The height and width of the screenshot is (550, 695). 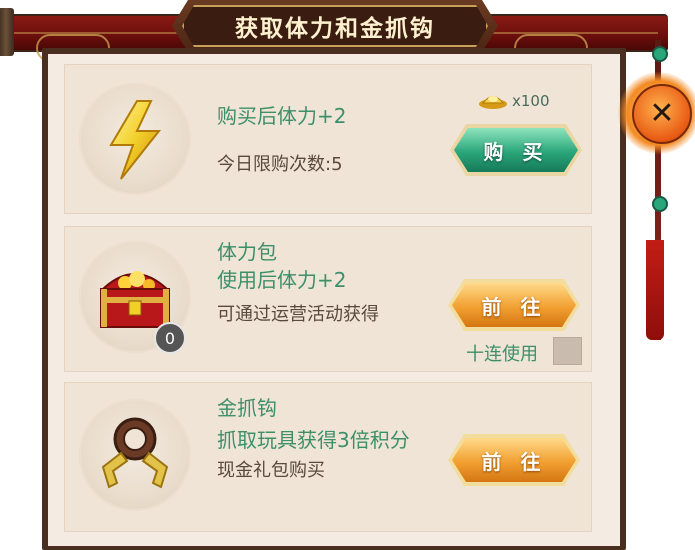 I want to click on item-source: 现金礼包购买, so click(x=271, y=470).